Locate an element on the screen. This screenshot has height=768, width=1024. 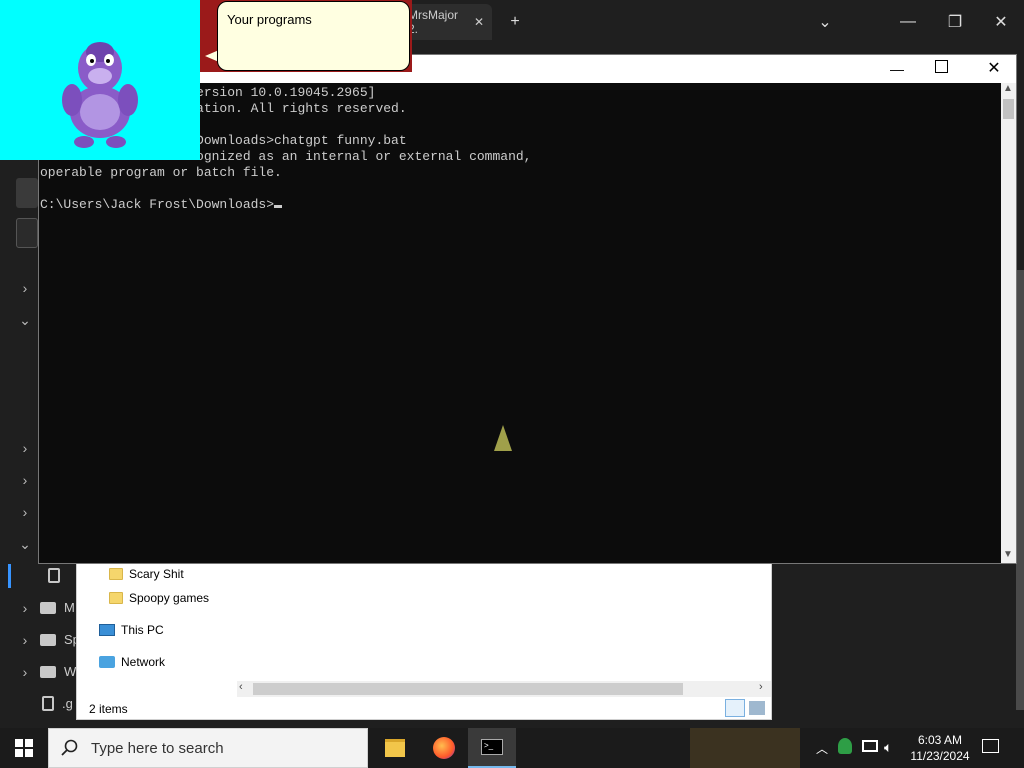
chevron-up-icon: ︿ is located at coordinates (822, 748).